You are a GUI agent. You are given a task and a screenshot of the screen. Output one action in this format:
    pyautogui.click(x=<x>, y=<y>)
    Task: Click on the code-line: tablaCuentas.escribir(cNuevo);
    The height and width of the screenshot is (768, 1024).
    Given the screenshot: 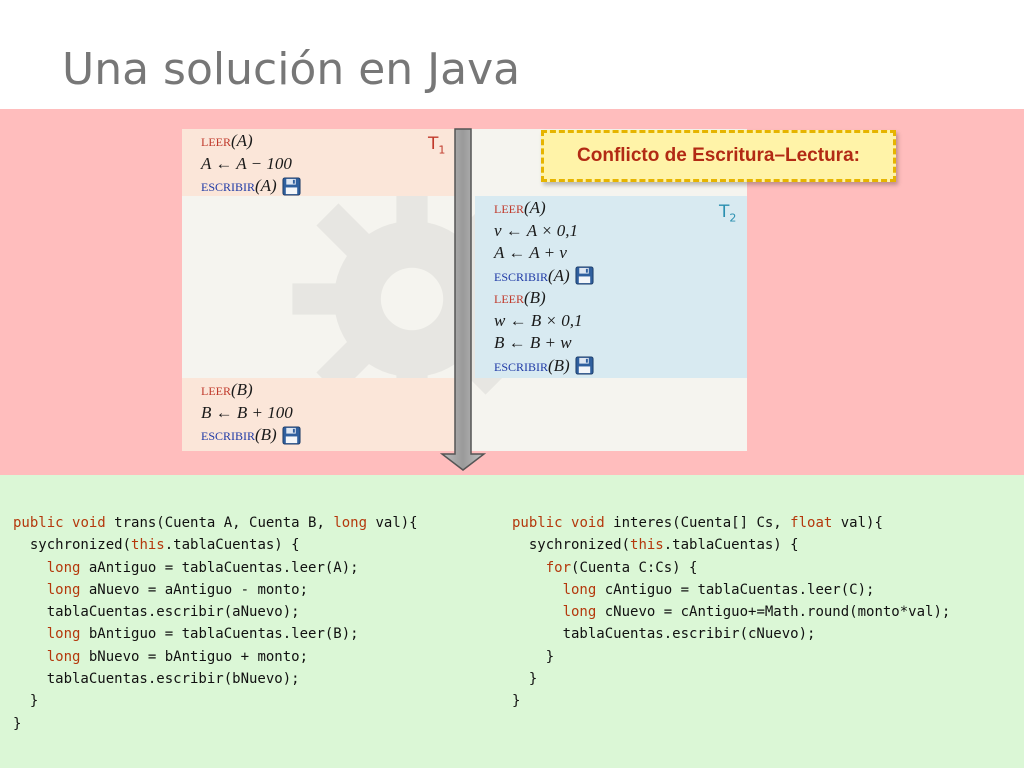 What is the action you would take?
    pyautogui.click(x=731, y=634)
    